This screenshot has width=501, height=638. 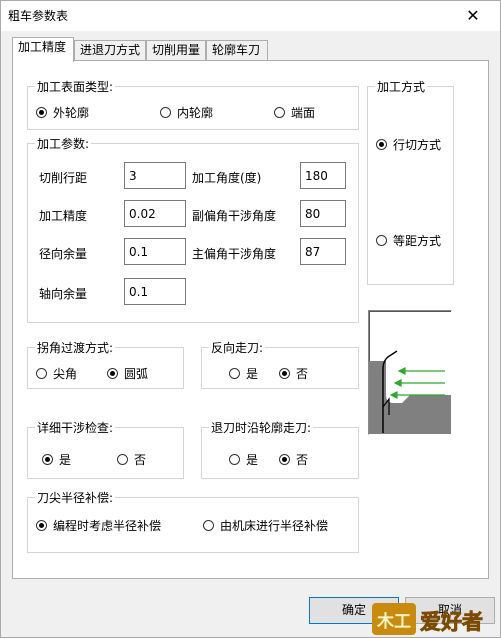 I want to click on interference-no-label: 否, so click(x=140, y=460).